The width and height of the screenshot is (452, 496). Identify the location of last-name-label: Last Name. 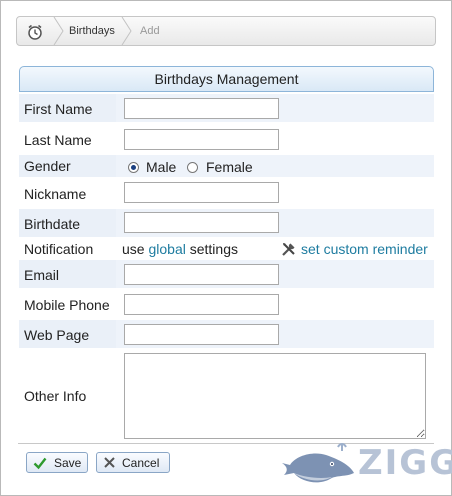
(58, 140).